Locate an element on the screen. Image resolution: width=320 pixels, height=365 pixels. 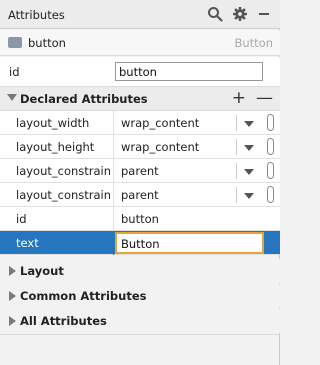
common-attributes-label: Common Attributes is located at coordinates (83, 296).